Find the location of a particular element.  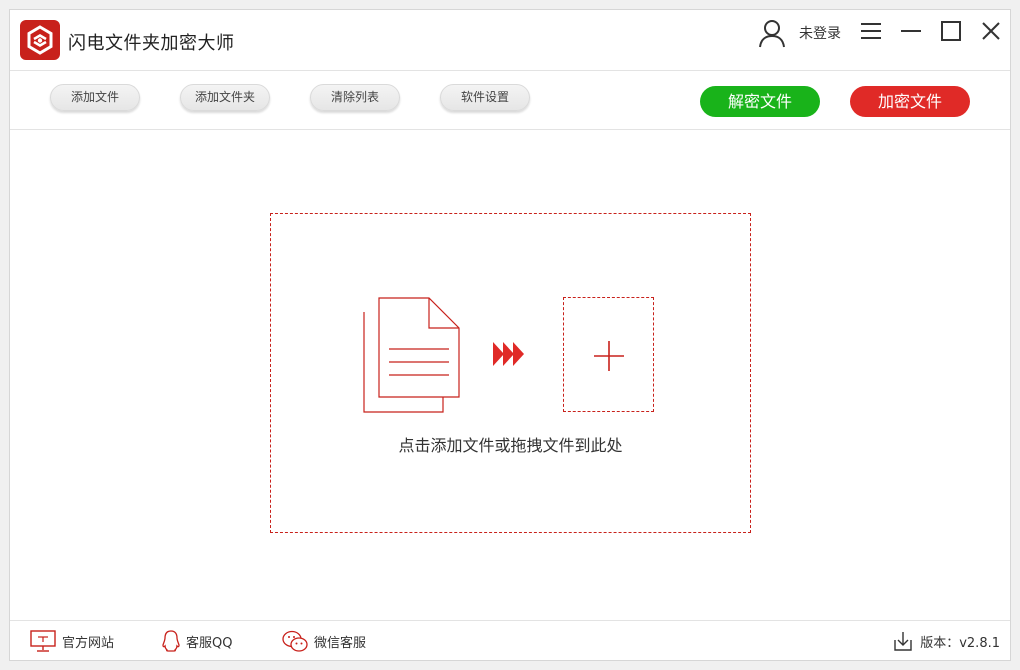

add-file-target is located at coordinates (608, 354).